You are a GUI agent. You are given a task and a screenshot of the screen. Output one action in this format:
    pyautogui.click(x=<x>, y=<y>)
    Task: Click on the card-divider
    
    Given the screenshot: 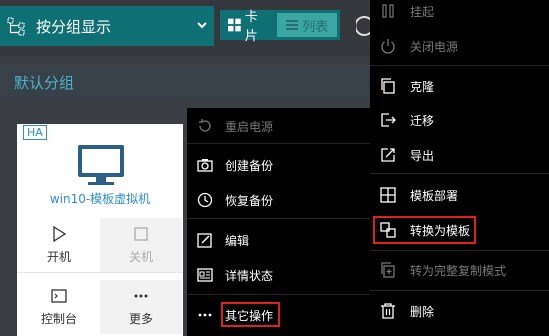 What is the action you would take?
    pyautogui.click(x=100, y=272)
    